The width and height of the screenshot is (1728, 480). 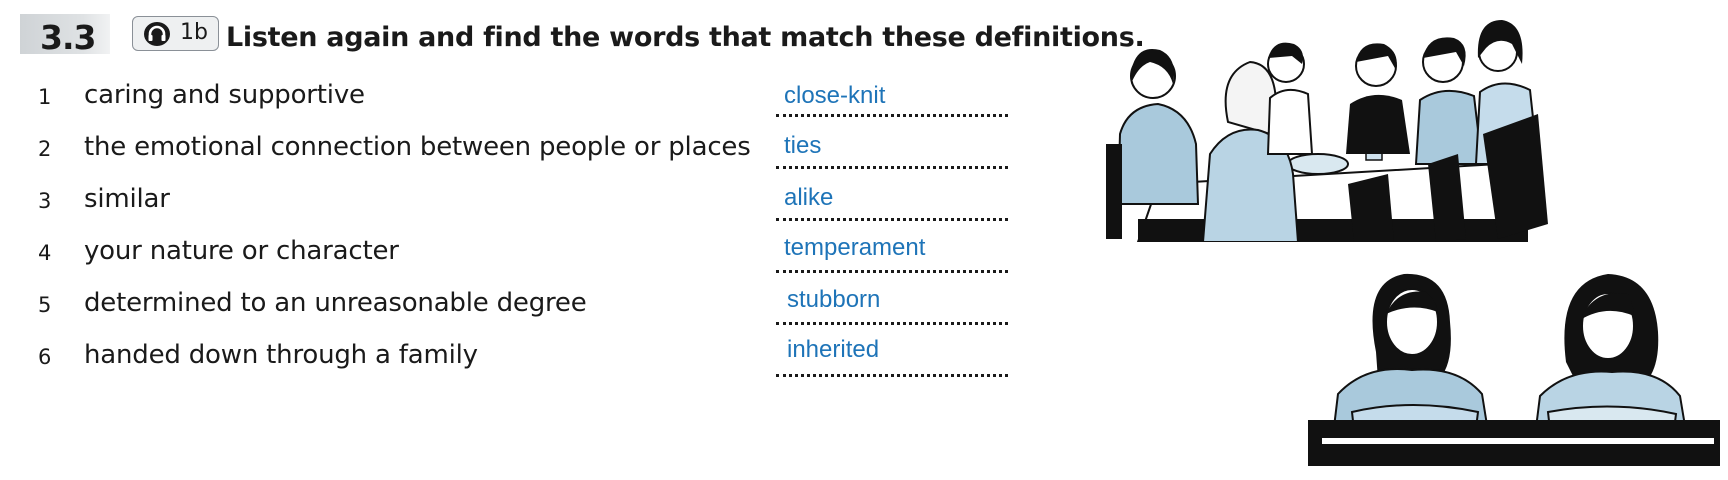 What do you see at coordinates (504, 98) in the screenshot?
I see `list-item: 1 caring and supportive close-knit` at bounding box center [504, 98].